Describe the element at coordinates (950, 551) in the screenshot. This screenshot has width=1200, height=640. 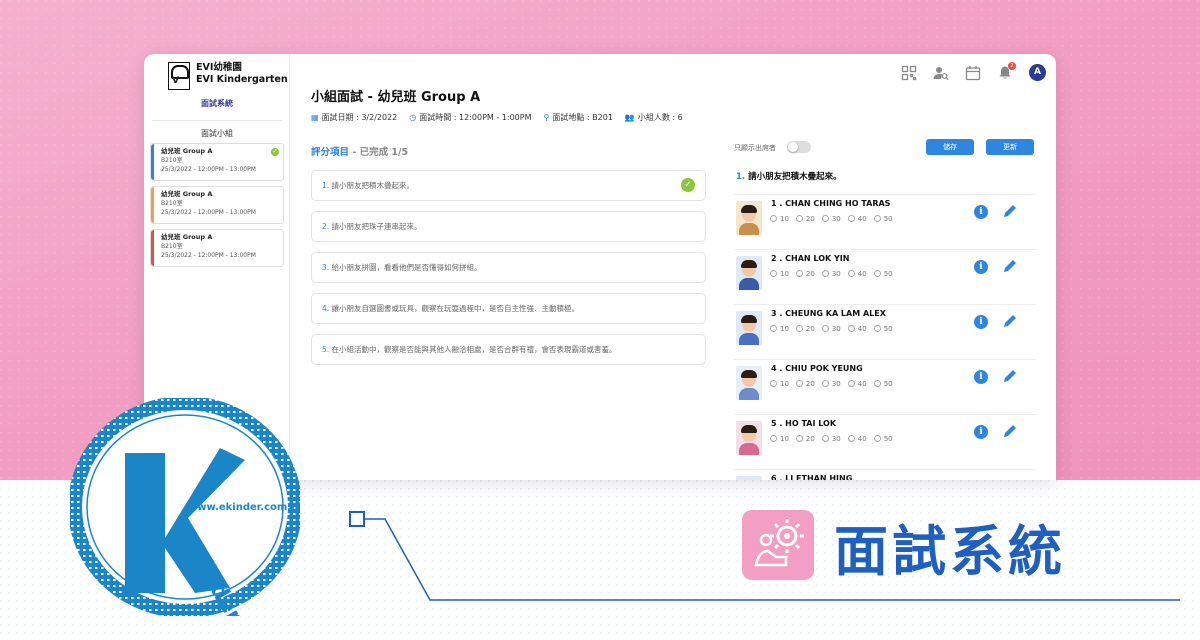
I see `banner-title: 面試系統` at that location.